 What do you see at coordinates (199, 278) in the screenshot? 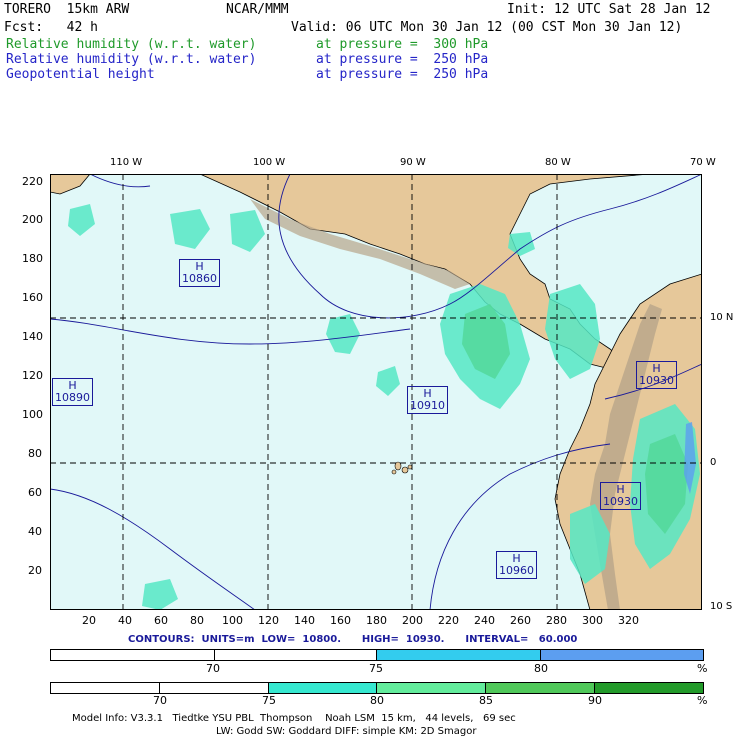
I see `high-value: 10860` at bounding box center [199, 278].